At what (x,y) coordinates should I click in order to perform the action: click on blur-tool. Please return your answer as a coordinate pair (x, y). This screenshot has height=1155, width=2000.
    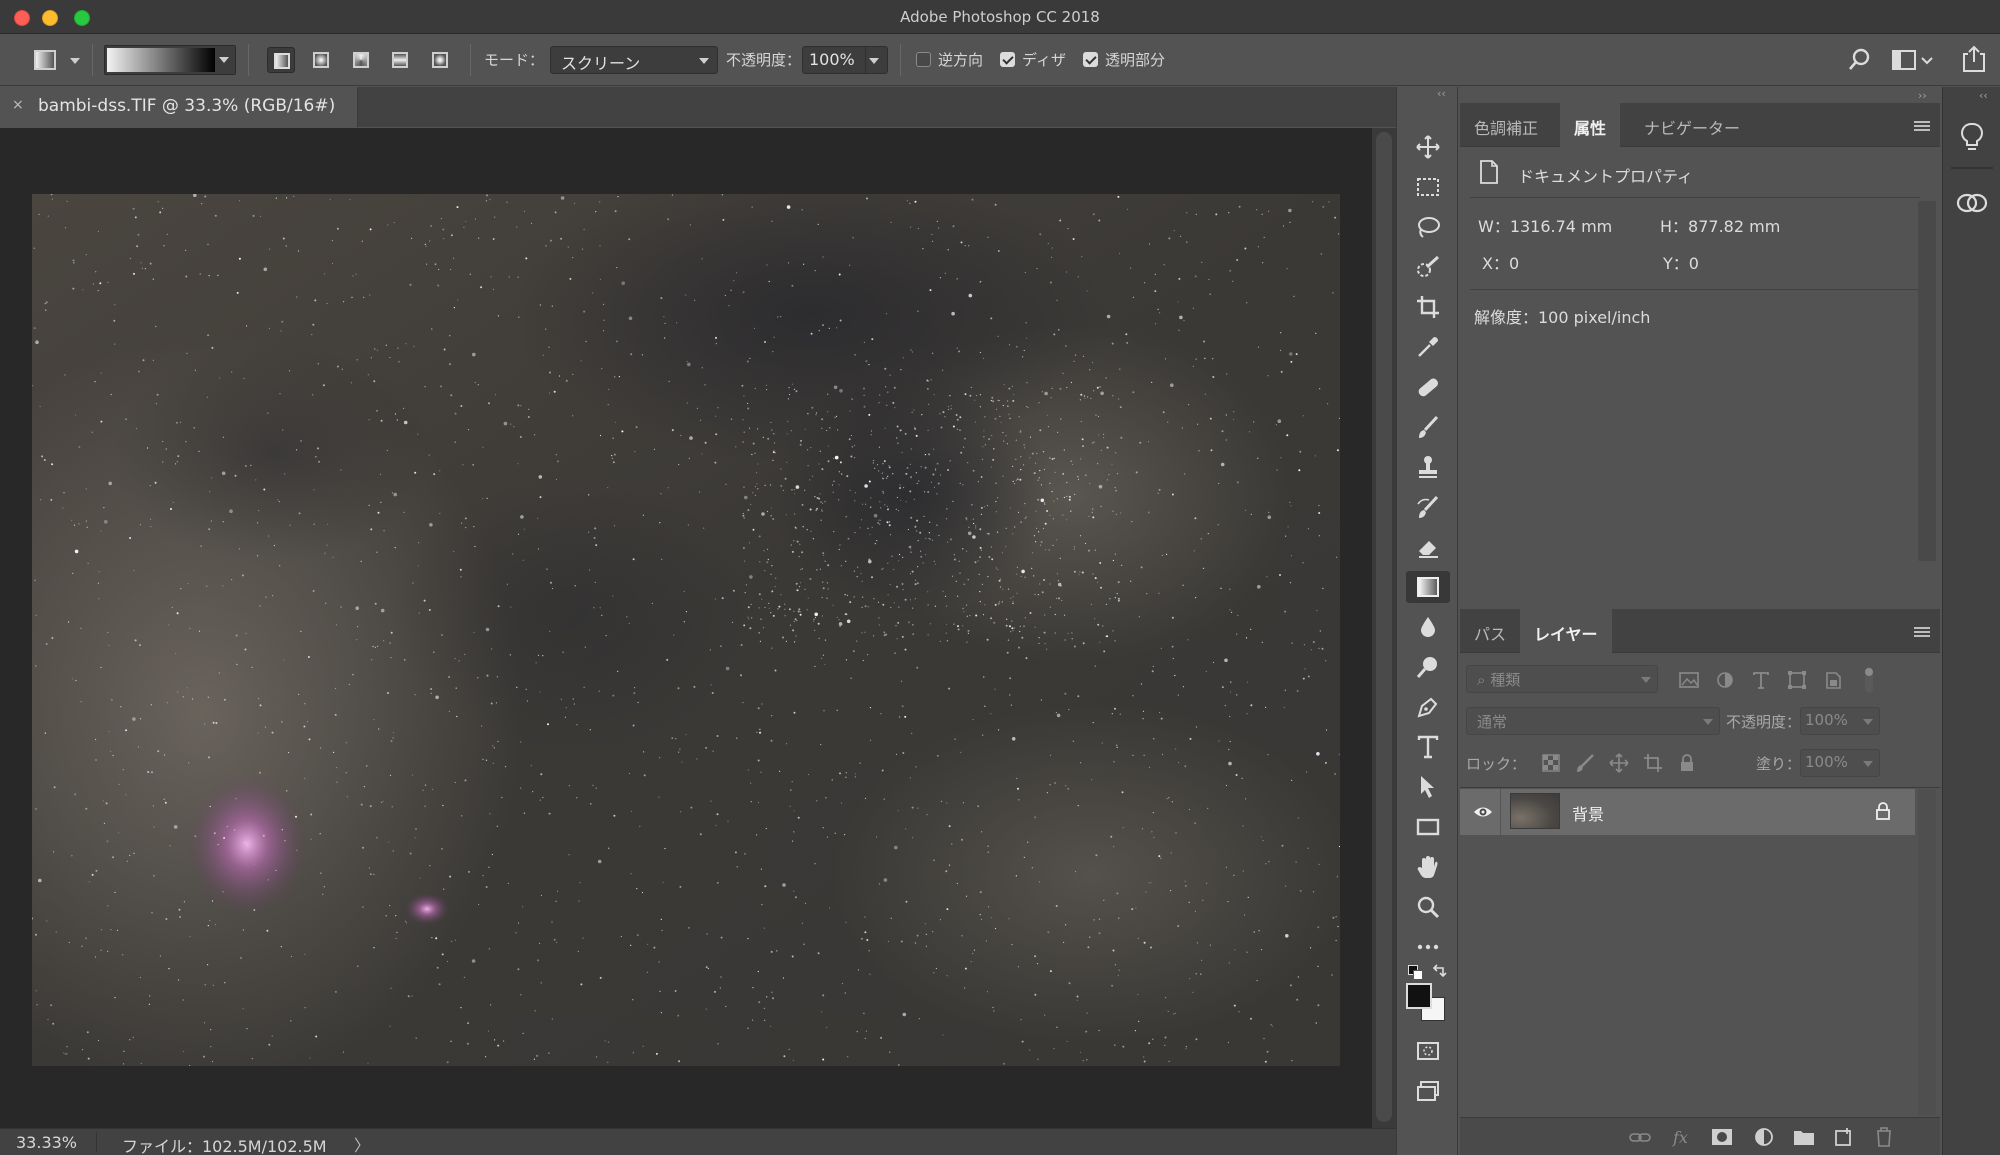
    Looking at the image, I should click on (1428, 627).